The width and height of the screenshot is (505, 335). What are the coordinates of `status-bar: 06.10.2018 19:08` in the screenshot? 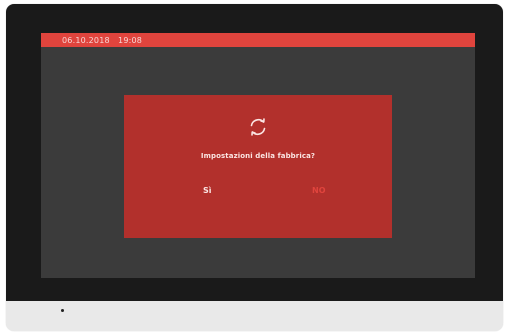 It's located at (258, 40).